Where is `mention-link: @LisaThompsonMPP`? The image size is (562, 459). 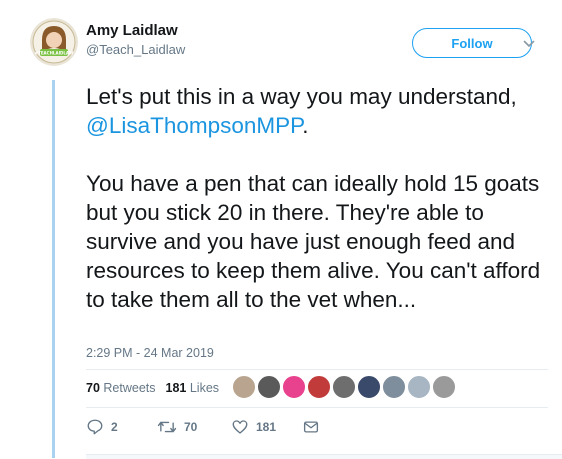 mention-link: @LisaThompsonMPP is located at coordinates (194, 125).